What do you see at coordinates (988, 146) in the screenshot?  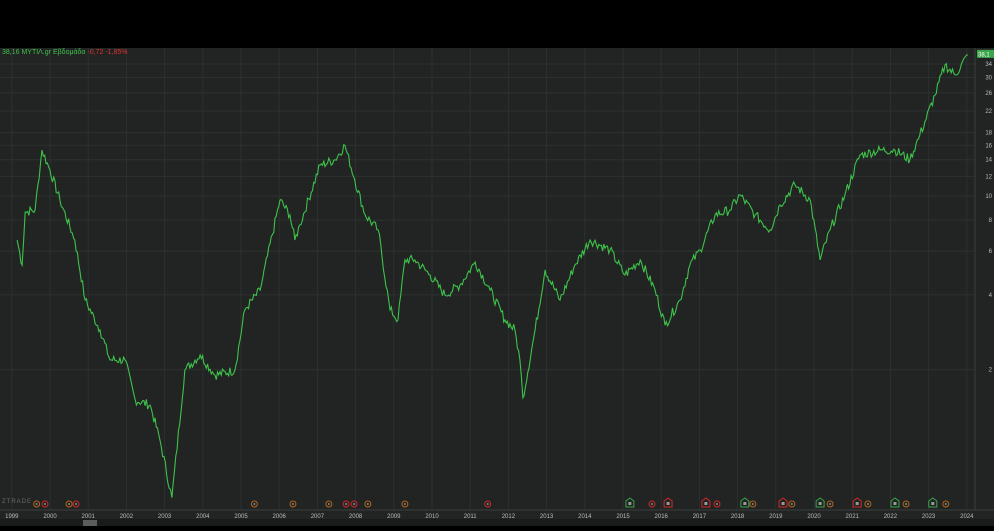 I see `y-tick-label: 16` at bounding box center [988, 146].